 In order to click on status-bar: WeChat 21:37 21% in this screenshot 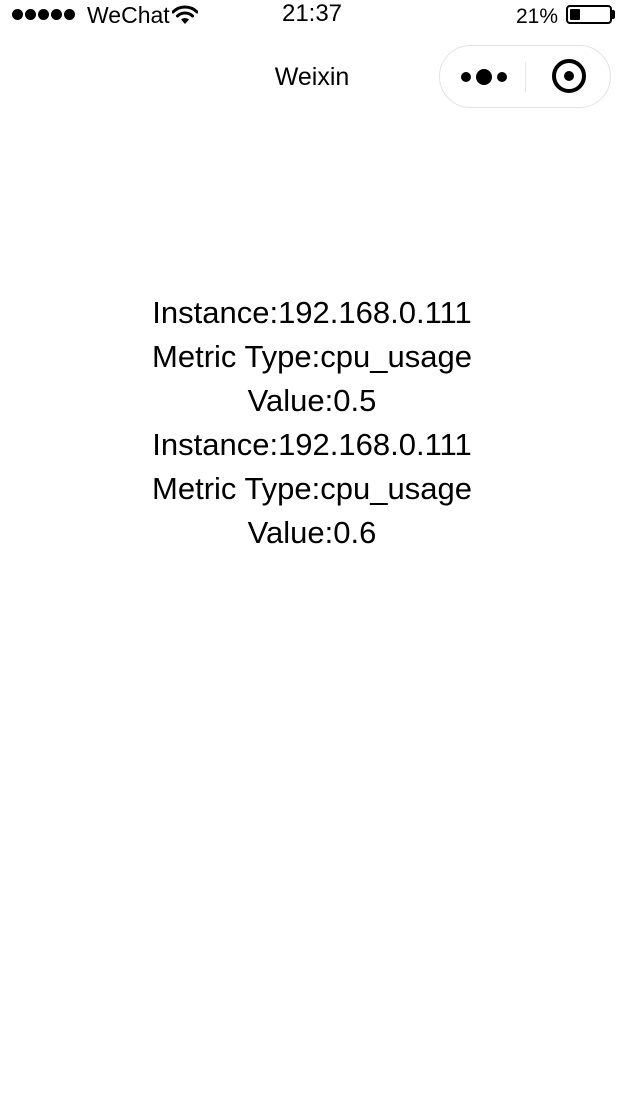, I will do `click(312, 16)`.